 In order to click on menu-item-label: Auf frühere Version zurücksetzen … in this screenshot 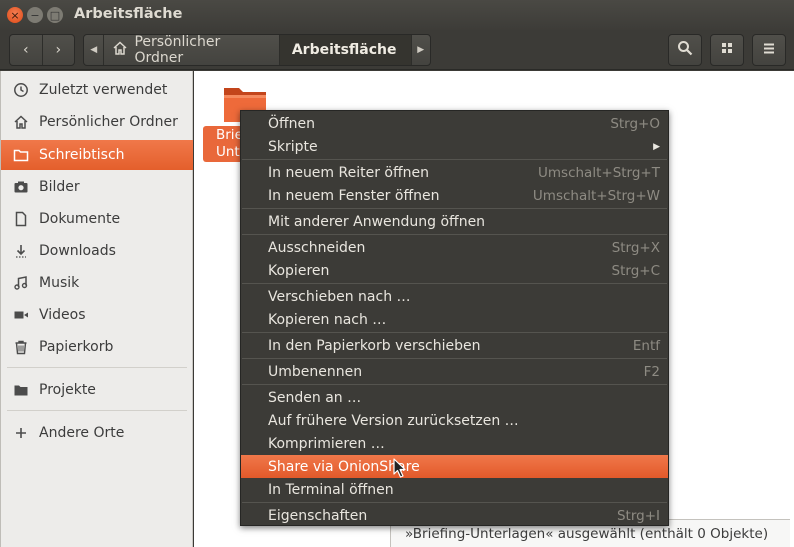, I will do `click(393, 420)`.